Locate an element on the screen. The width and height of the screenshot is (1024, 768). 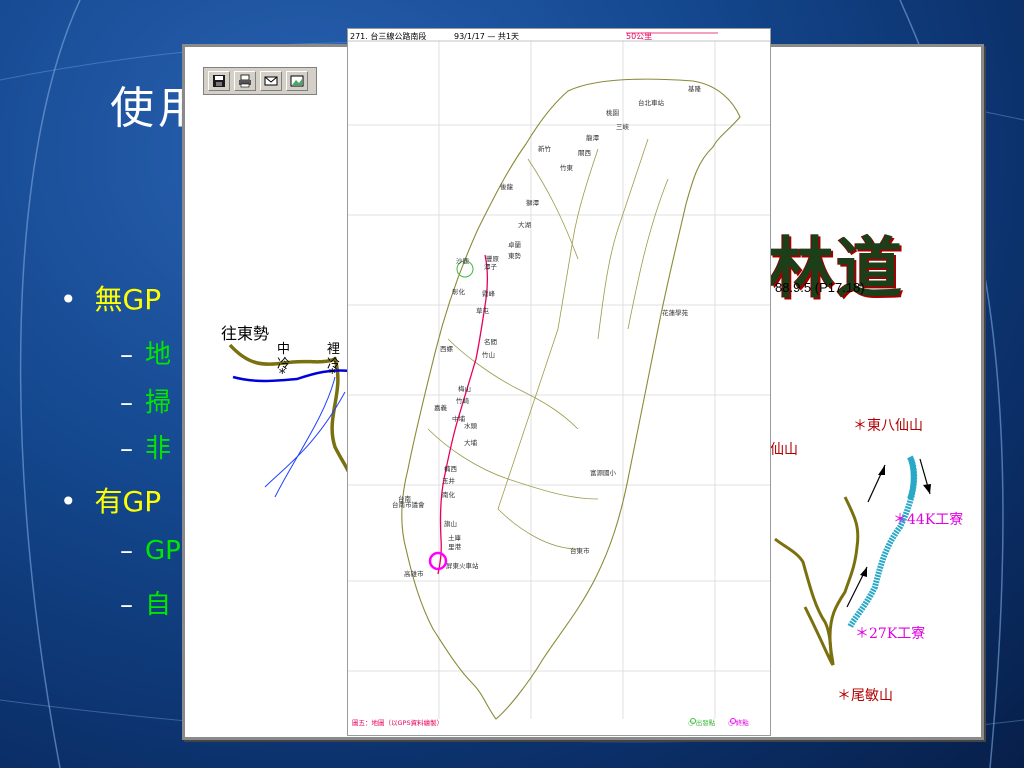
city-label: 龍潭 is located at coordinates (592, 138).